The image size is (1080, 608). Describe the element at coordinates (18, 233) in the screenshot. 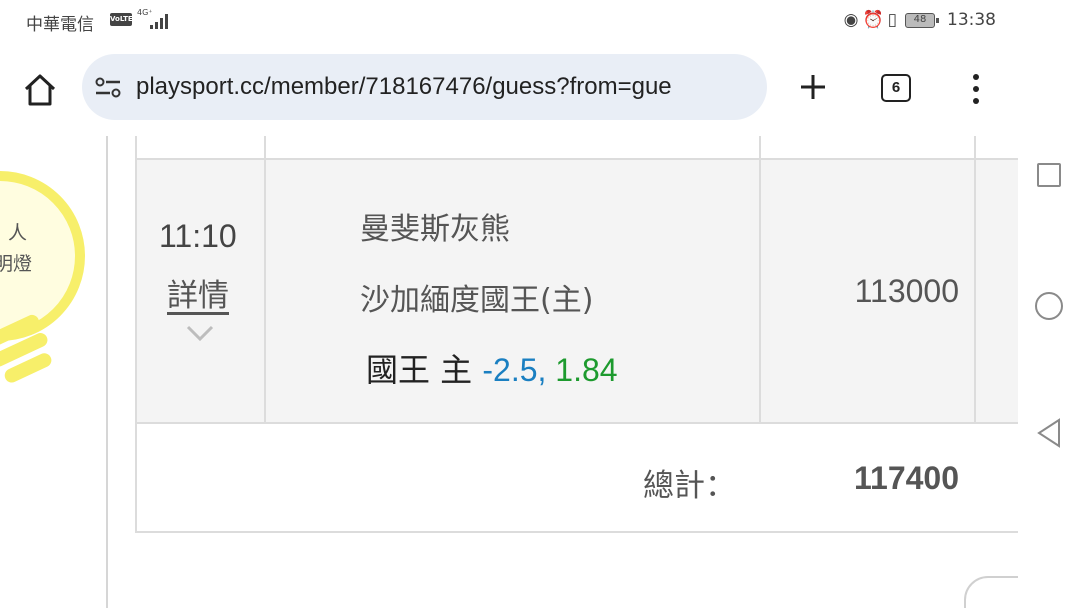

I see `bulb-text-line1: 人` at that location.